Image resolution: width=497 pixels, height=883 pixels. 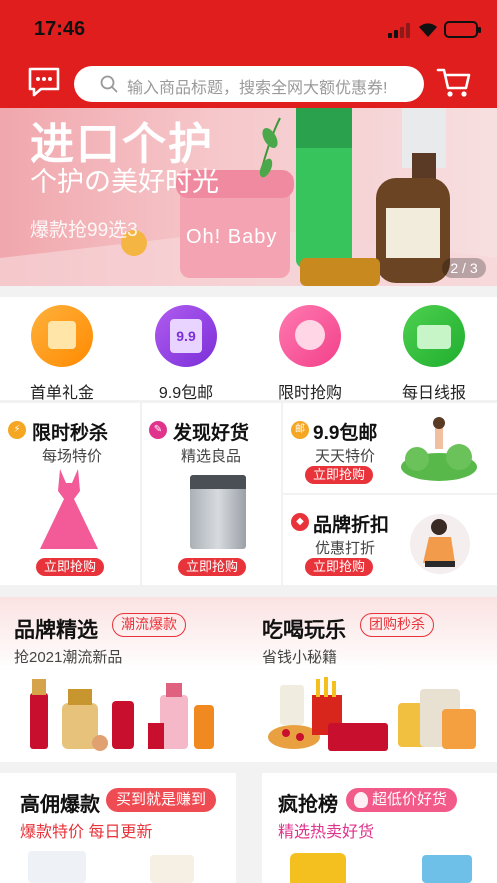 What do you see at coordinates (308, 805) in the screenshot?
I see `section-title: 疯抢榜` at bounding box center [308, 805].